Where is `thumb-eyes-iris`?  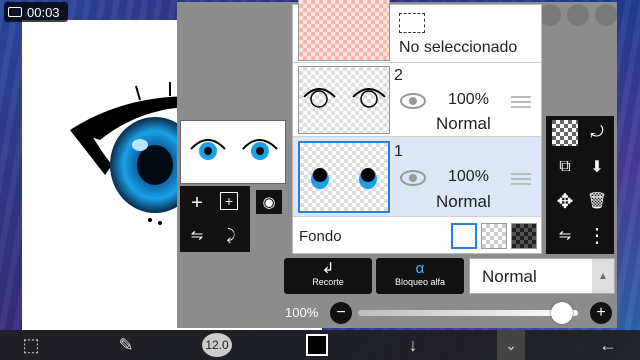 thumb-eyes-iris is located at coordinates (344, 178).